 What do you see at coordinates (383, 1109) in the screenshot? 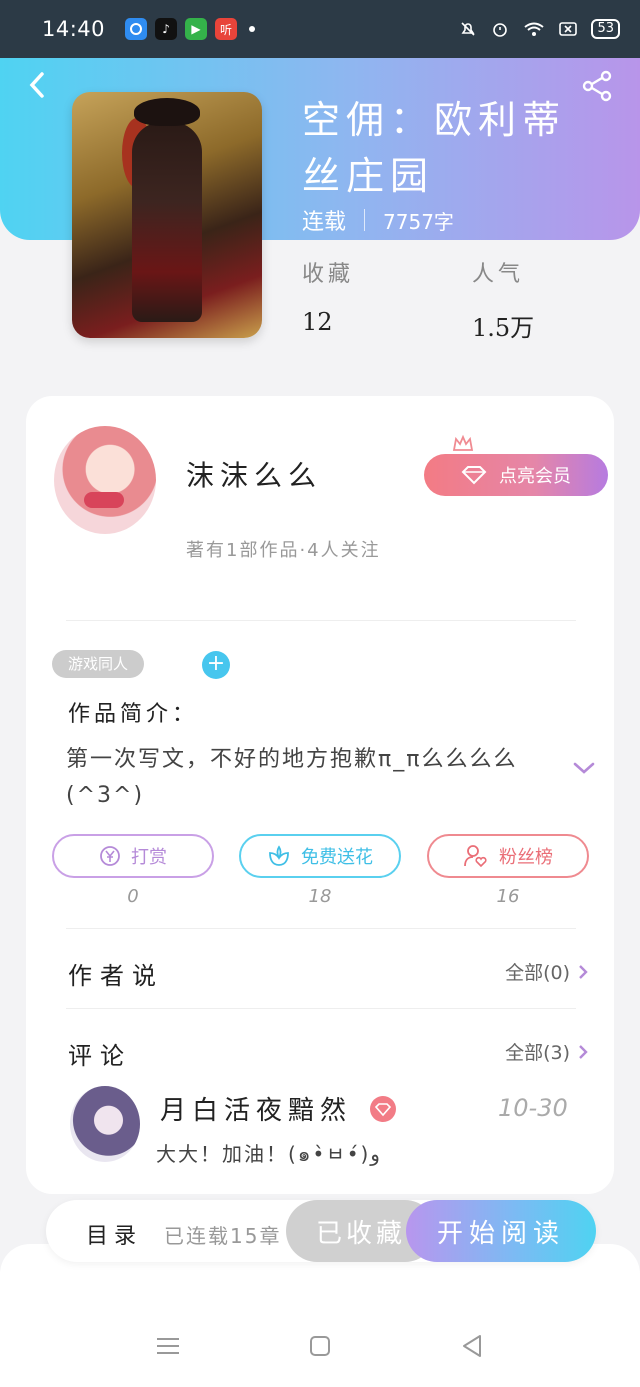
I see `vip-badge-icon` at bounding box center [383, 1109].